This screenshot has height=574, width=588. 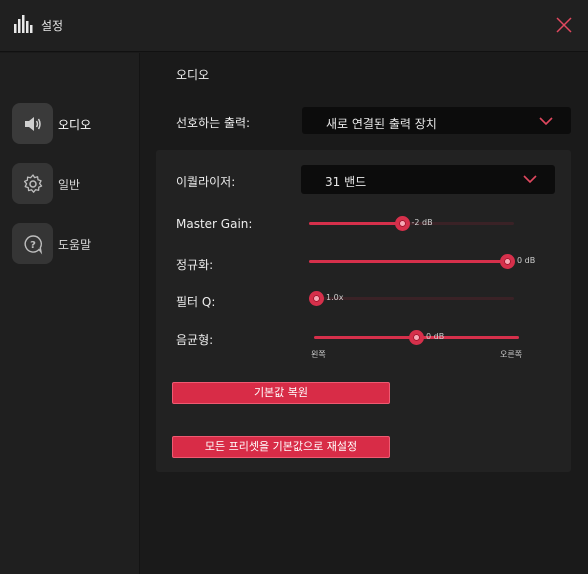 I want to click on section-title: 오디오, so click(x=193, y=75).